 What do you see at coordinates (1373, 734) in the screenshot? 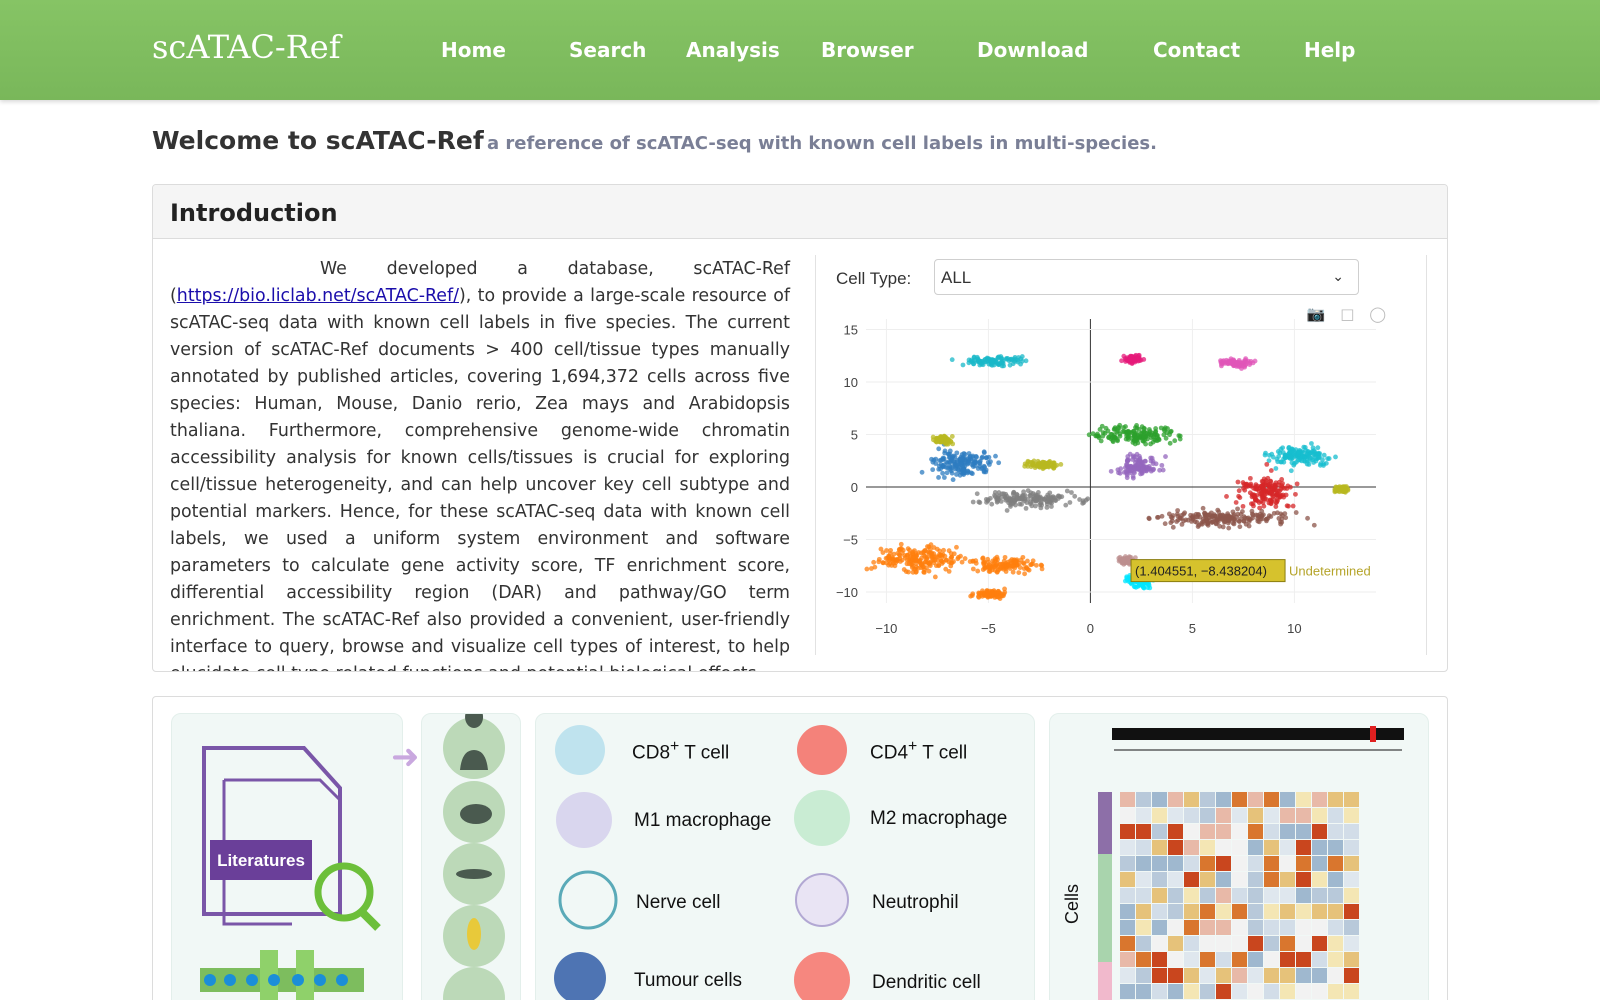
I see `chromosome-marker` at bounding box center [1373, 734].